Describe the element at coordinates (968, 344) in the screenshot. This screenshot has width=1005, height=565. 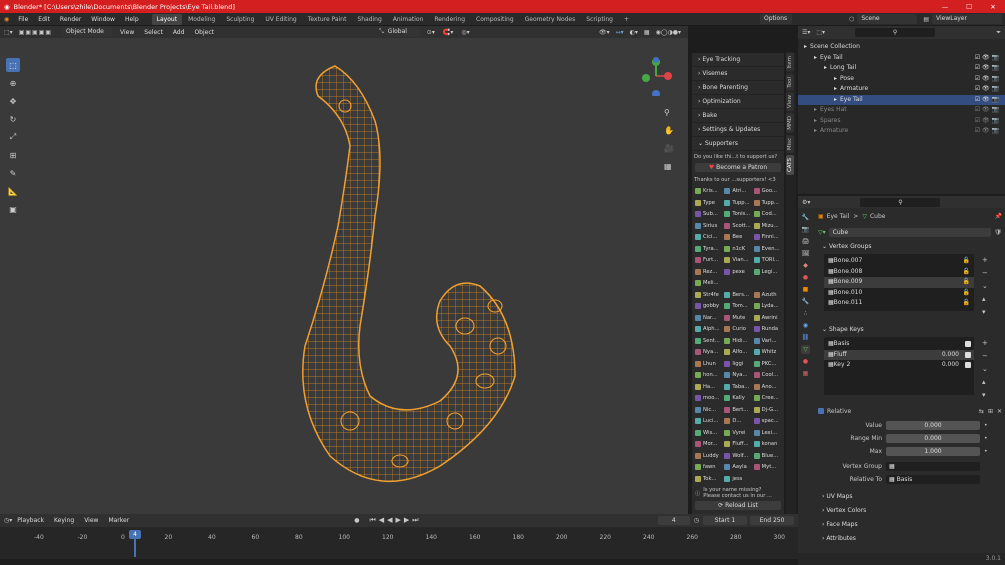
I see `shape-key-mute-checkbox` at that location.